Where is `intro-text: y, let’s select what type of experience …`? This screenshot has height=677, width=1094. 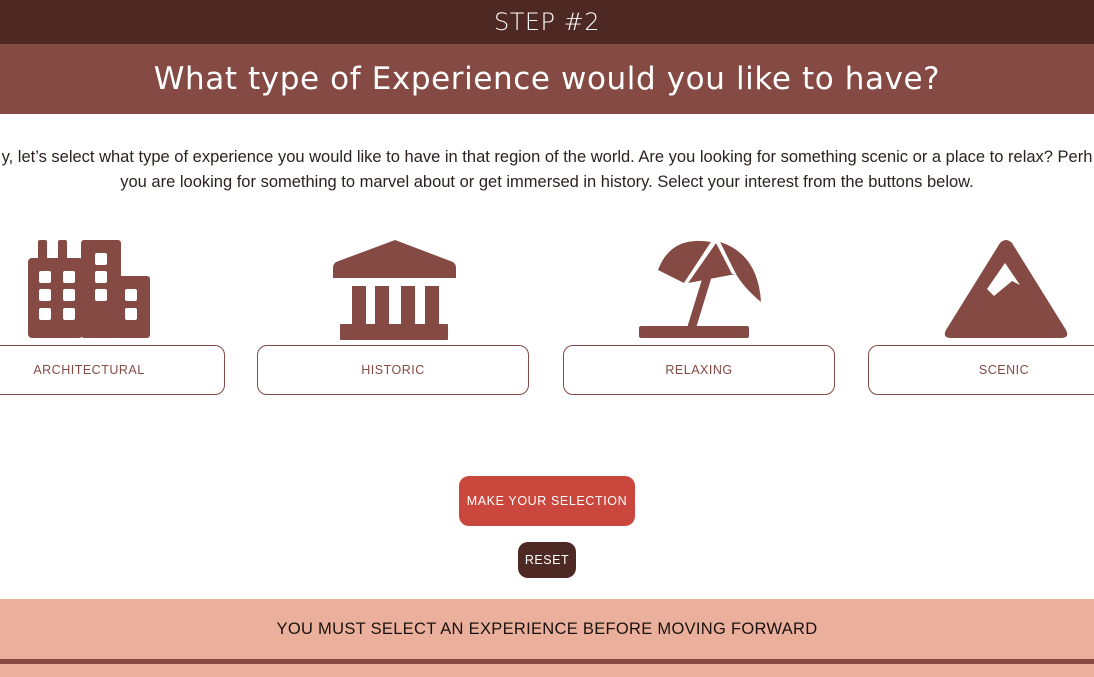
intro-text: y, let’s select what type of experience … is located at coordinates (547, 170).